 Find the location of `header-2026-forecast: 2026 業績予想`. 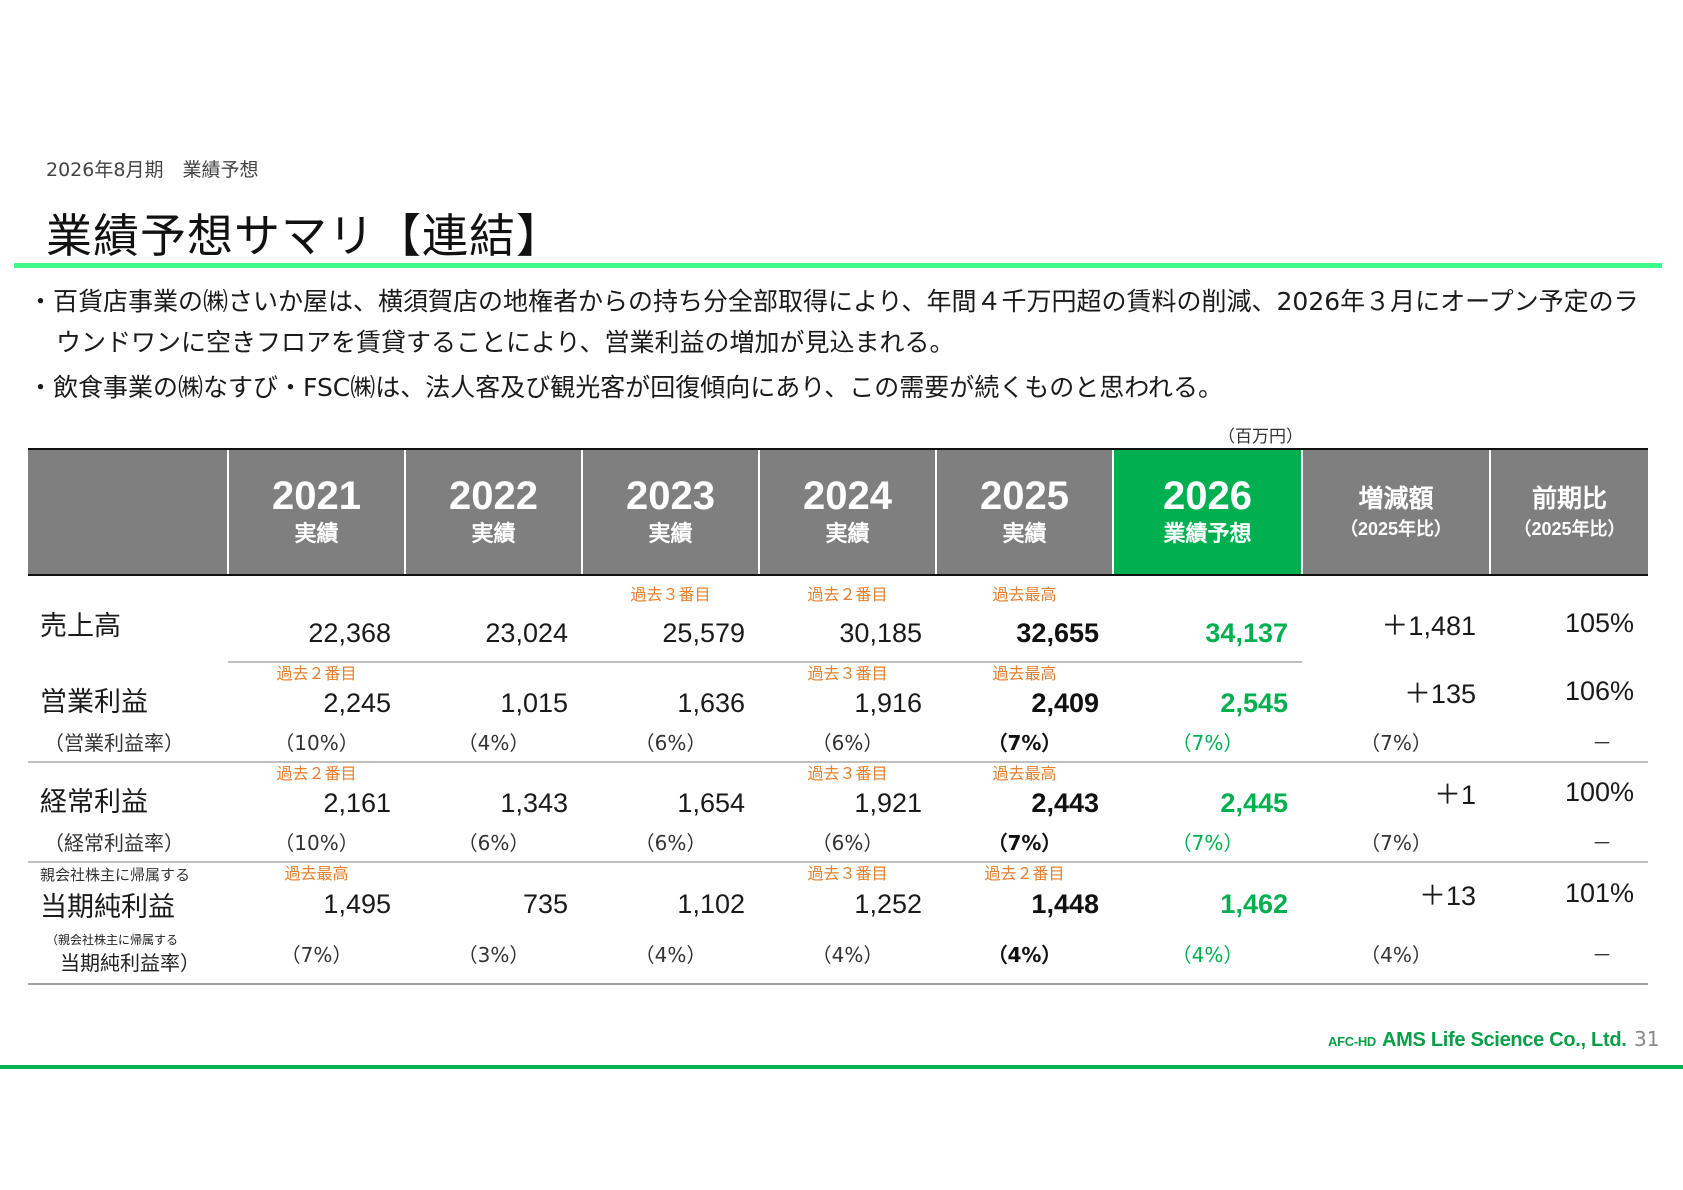

header-2026-forecast: 2026 業績予想 is located at coordinates (1207, 512).